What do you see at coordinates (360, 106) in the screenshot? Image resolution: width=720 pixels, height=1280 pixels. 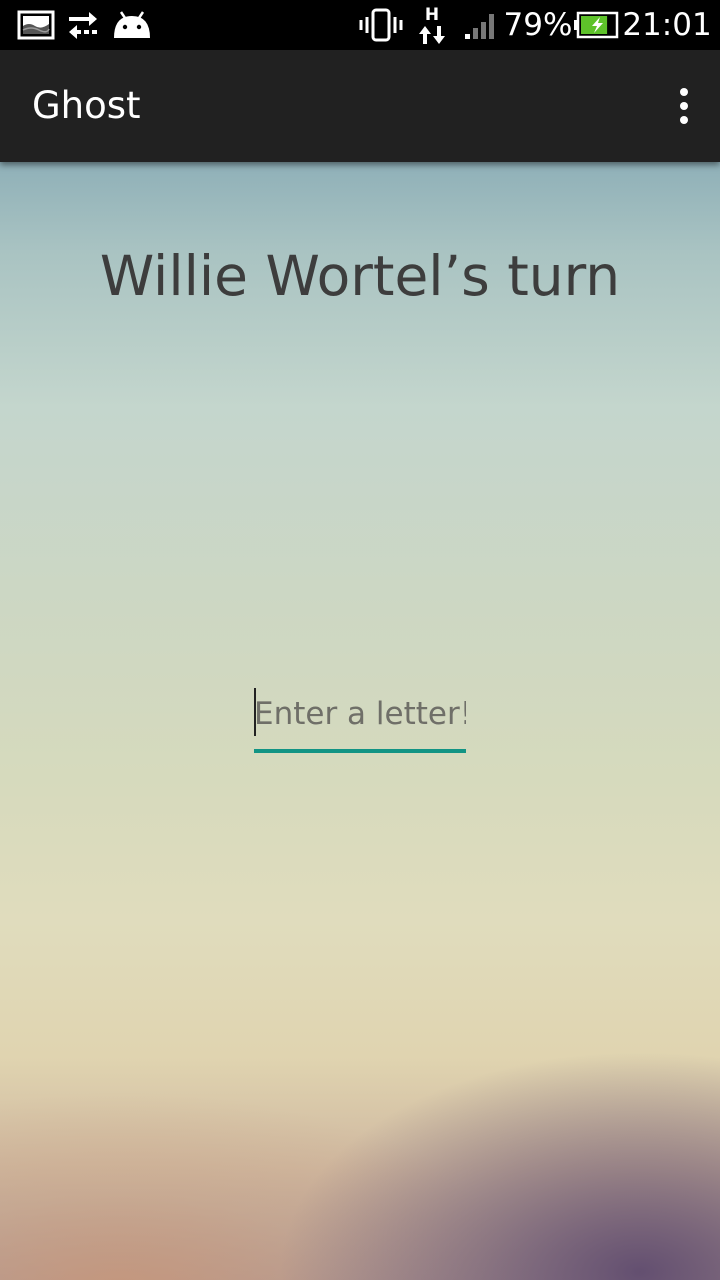 I see `action-bar: Ghost` at bounding box center [360, 106].